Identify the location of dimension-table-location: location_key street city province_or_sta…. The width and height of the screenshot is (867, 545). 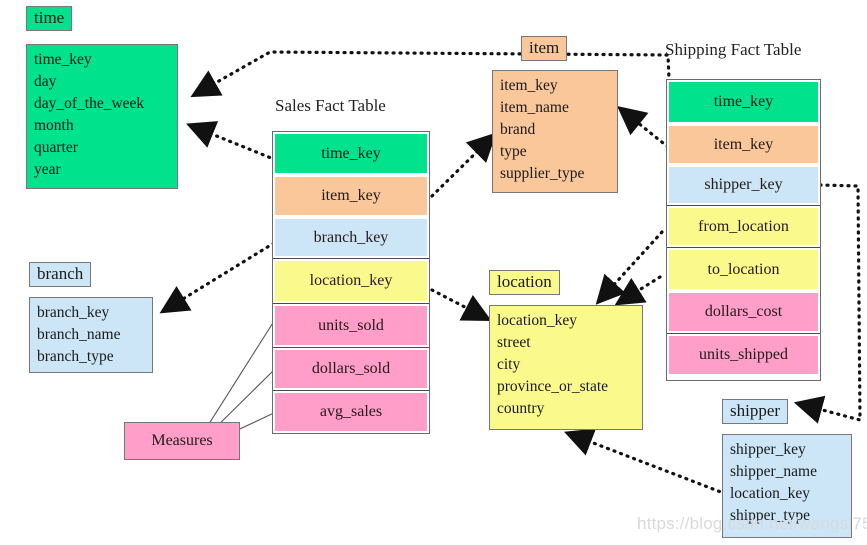
(566, 367).